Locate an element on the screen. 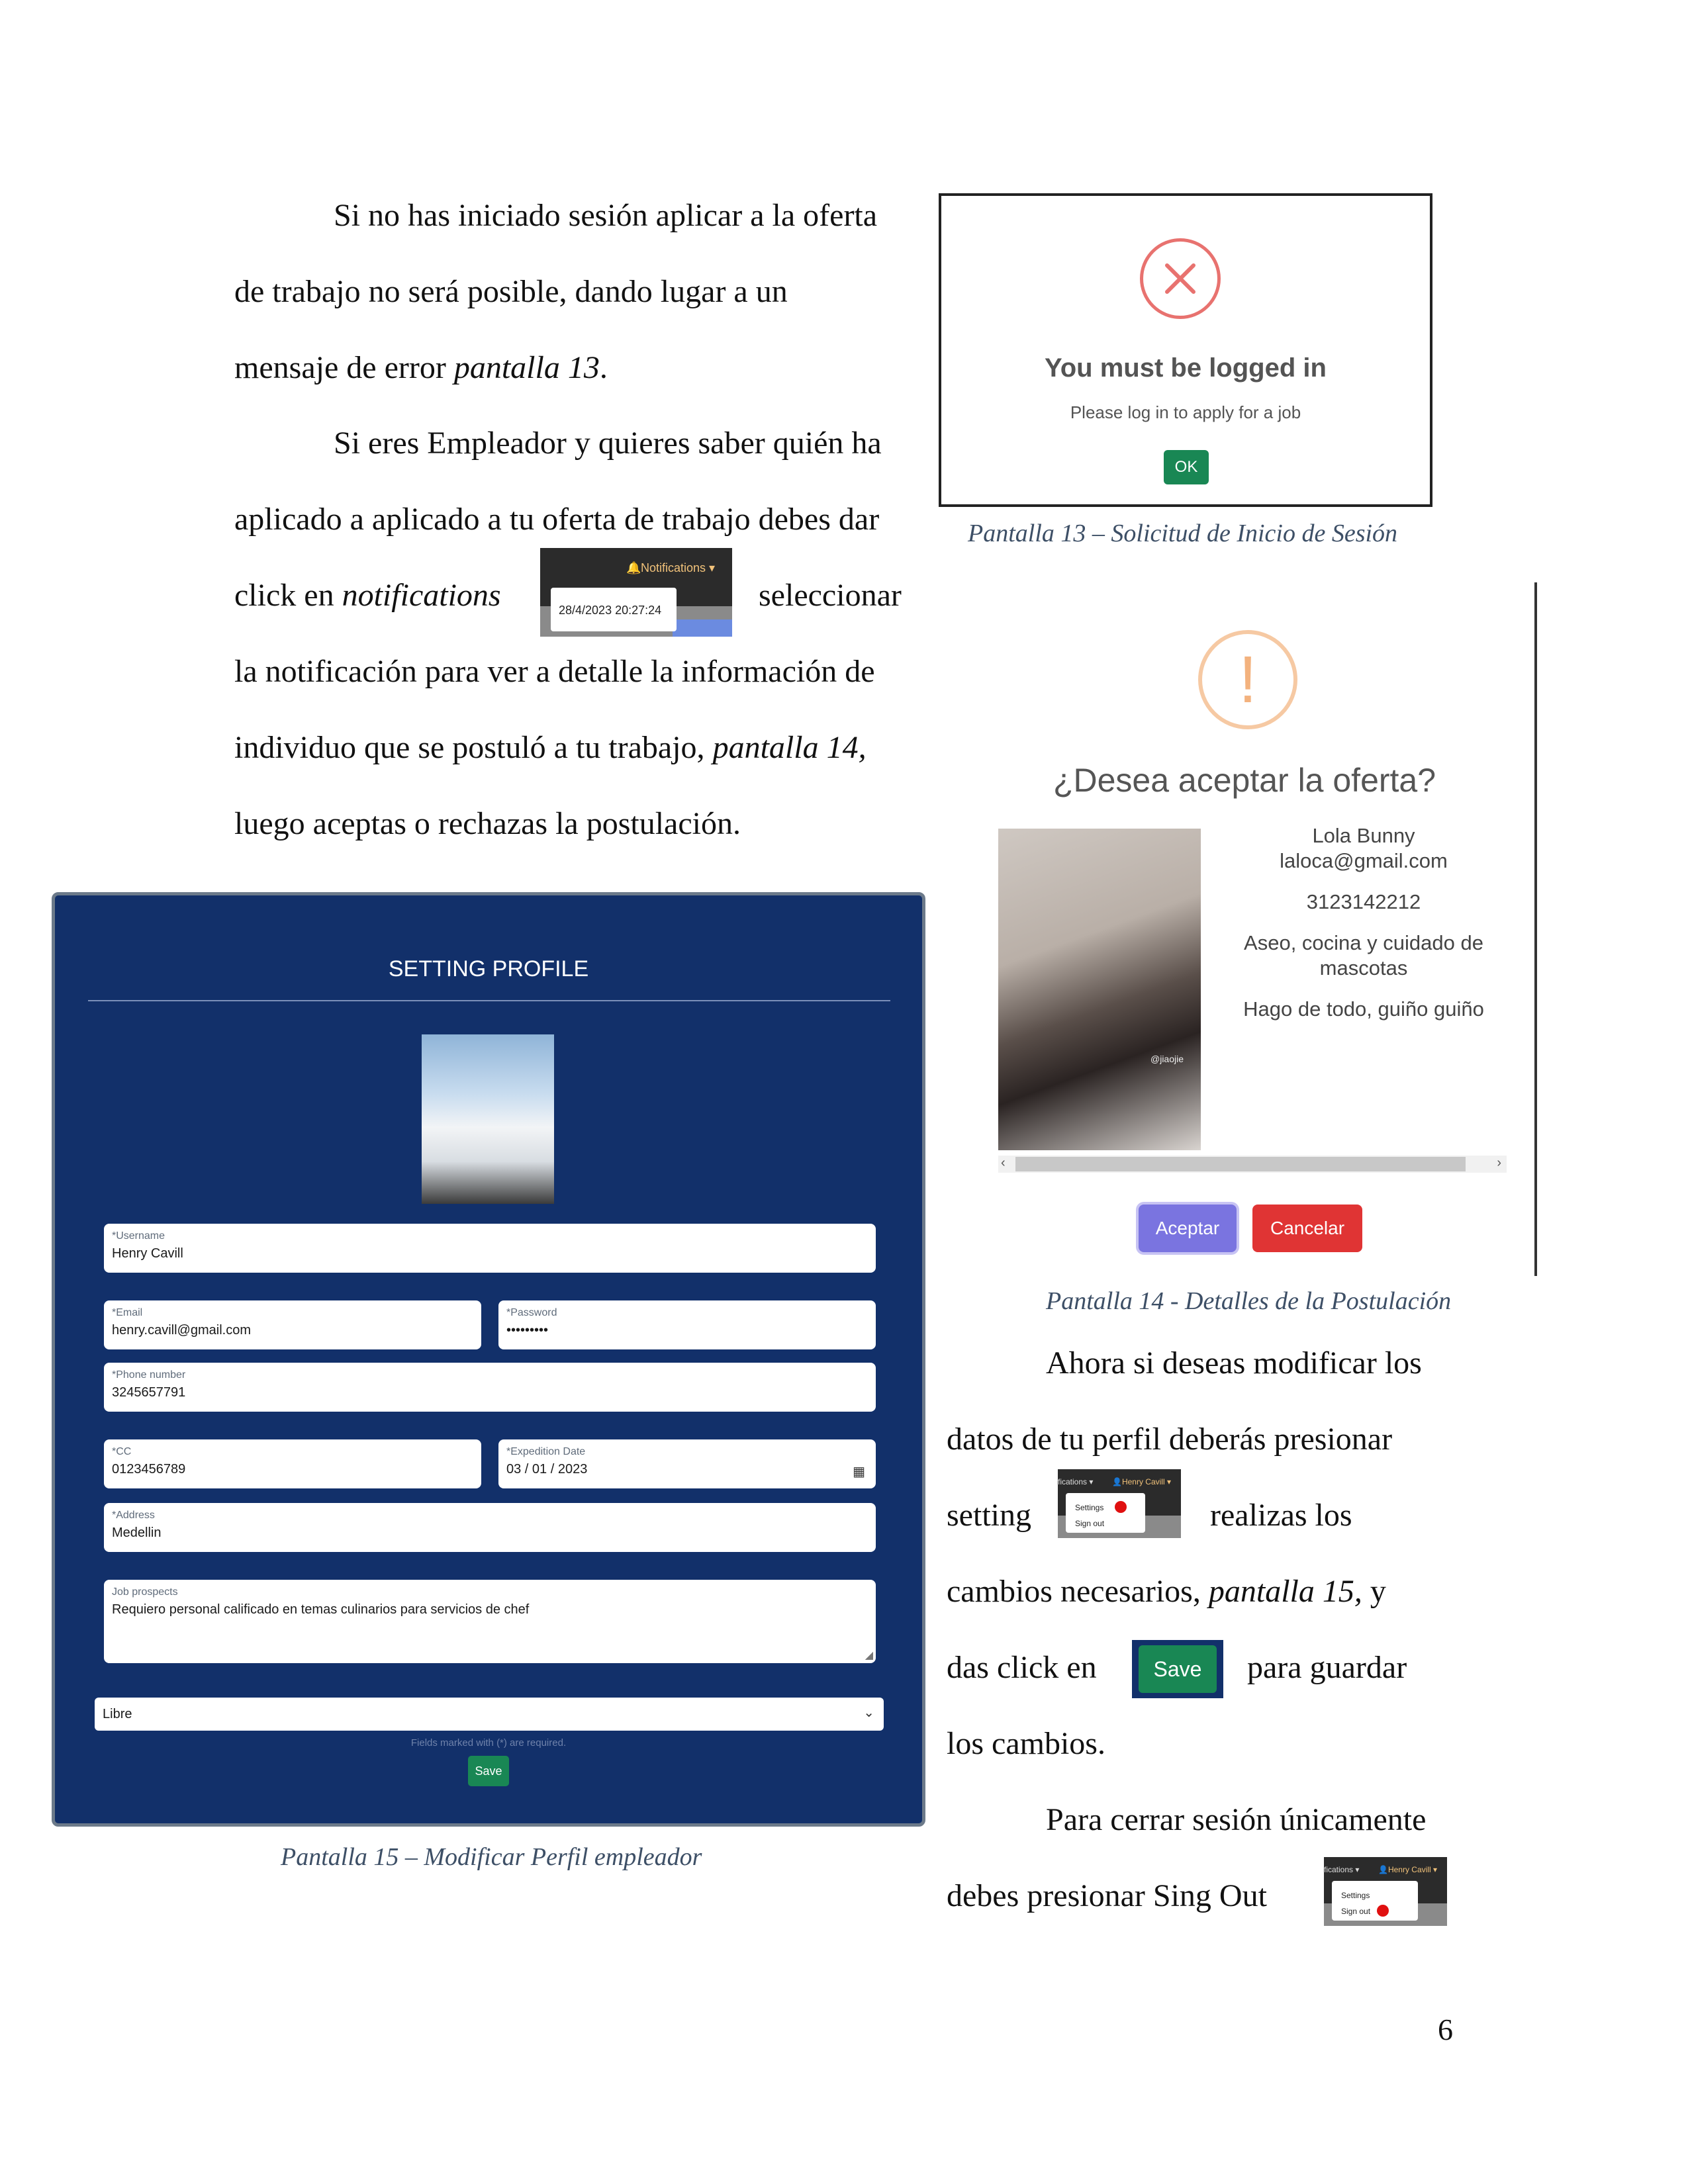 This screenshot has height=2184, width=1688. cancel-button: Cancelar is located at coordinates (1307, 1228).